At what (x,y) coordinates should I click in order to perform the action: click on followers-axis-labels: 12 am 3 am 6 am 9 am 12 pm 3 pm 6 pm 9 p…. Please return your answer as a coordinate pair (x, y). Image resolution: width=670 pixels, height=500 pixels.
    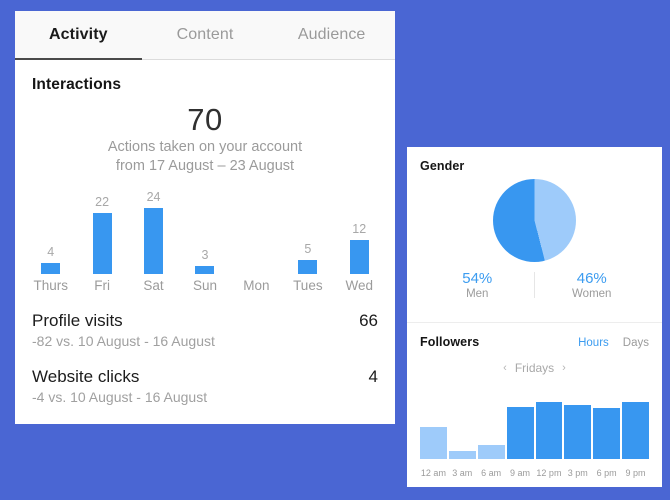
    Looking at the image, I should click on (534, 473).